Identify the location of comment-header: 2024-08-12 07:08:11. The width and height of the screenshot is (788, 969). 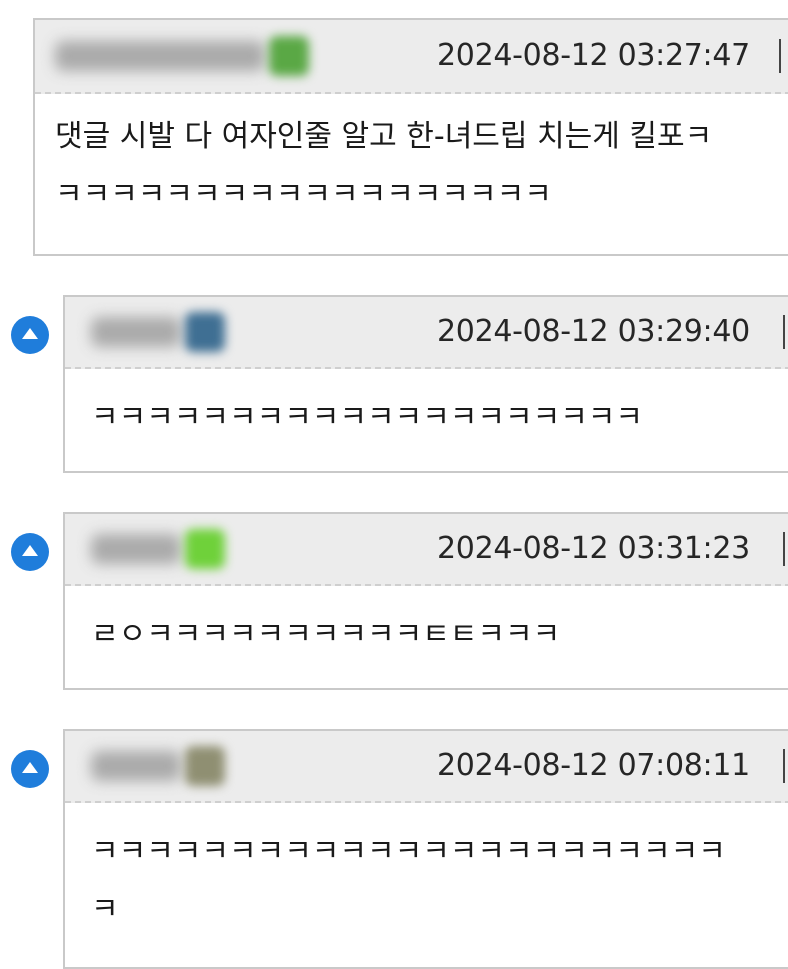
(426, 767).